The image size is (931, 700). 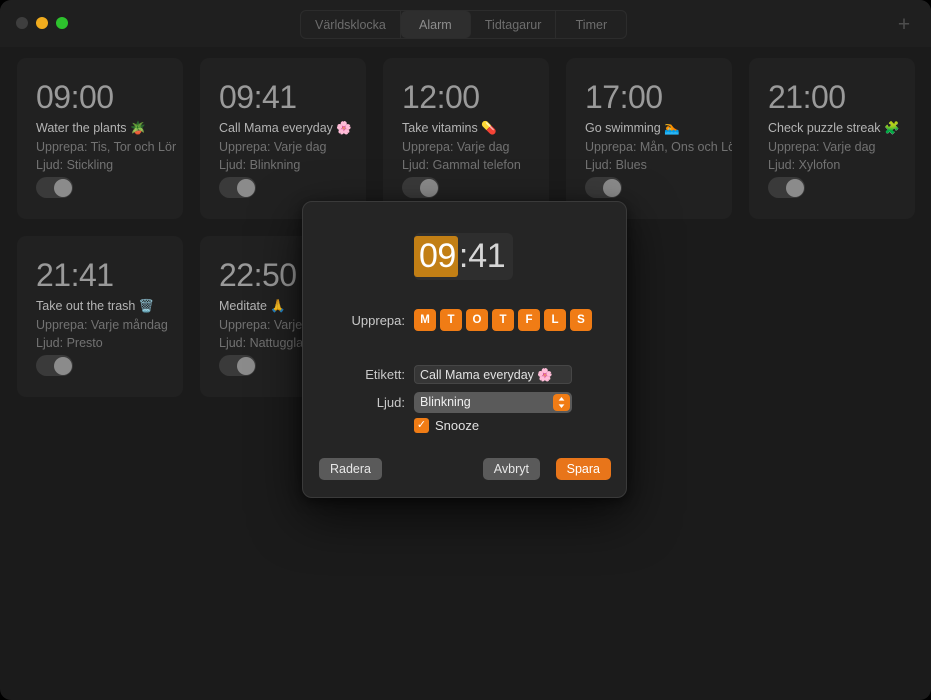 I want to click on tab-alarm: Alarm, so click(x=435, y=24).